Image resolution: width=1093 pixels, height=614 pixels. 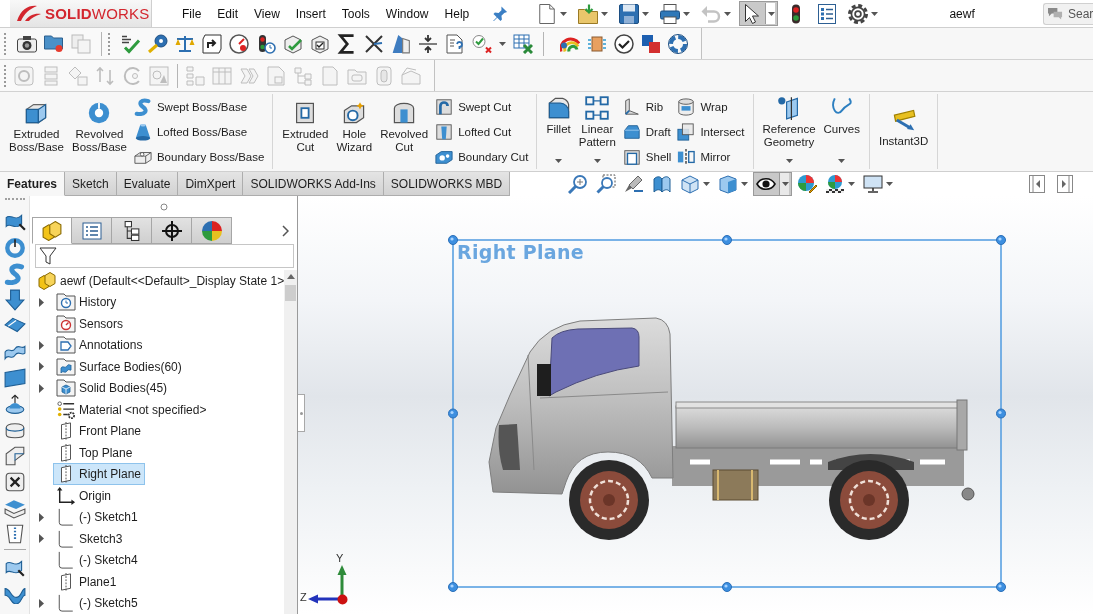 I want to click on panel-left-icon, so click(x=1037, y=184).